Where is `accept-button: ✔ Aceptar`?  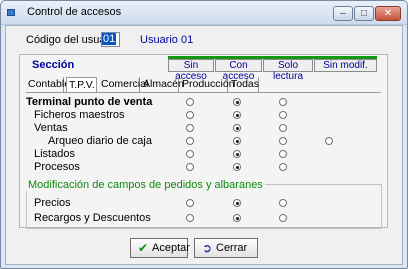 accept-button: ✔ Aceptar is located at coordinates (160, 248).